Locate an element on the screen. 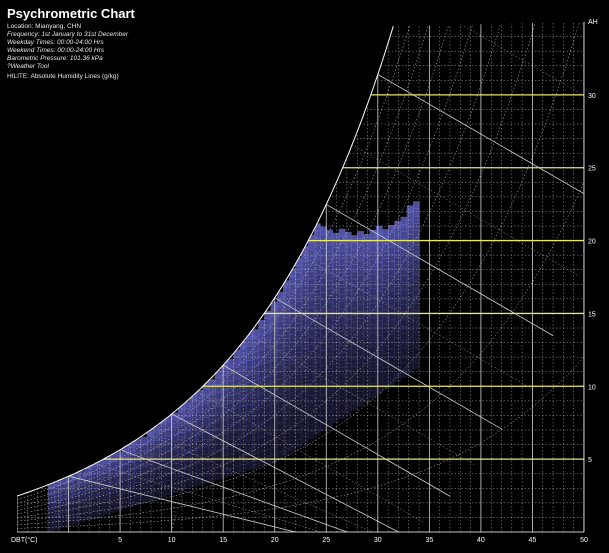 The image size is (609, 553). x-tick-label: 15 is located at coordinates (223, 540).